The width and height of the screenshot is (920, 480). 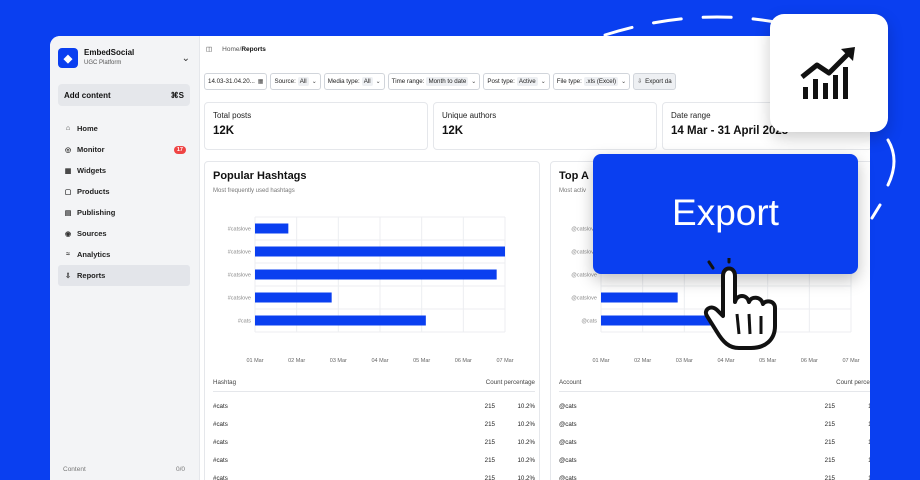 What do you see at coordinates (260, 82) in the screenshot?
I see `calendar-icon: ▦` at bounding box center [260, 82].